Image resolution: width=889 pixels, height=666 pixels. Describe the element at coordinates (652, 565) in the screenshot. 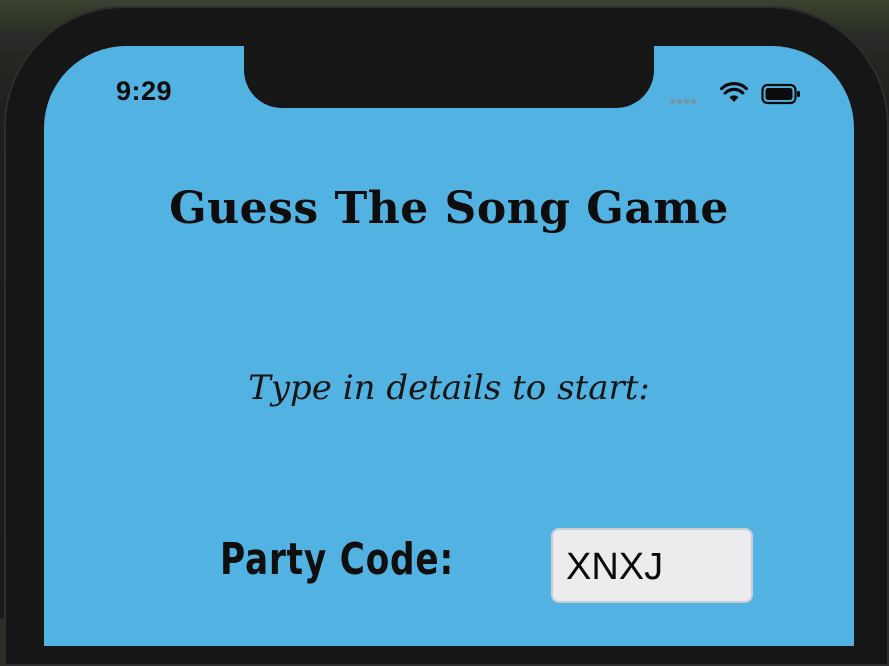

I see `party-code-input: XNXJ` at that location.